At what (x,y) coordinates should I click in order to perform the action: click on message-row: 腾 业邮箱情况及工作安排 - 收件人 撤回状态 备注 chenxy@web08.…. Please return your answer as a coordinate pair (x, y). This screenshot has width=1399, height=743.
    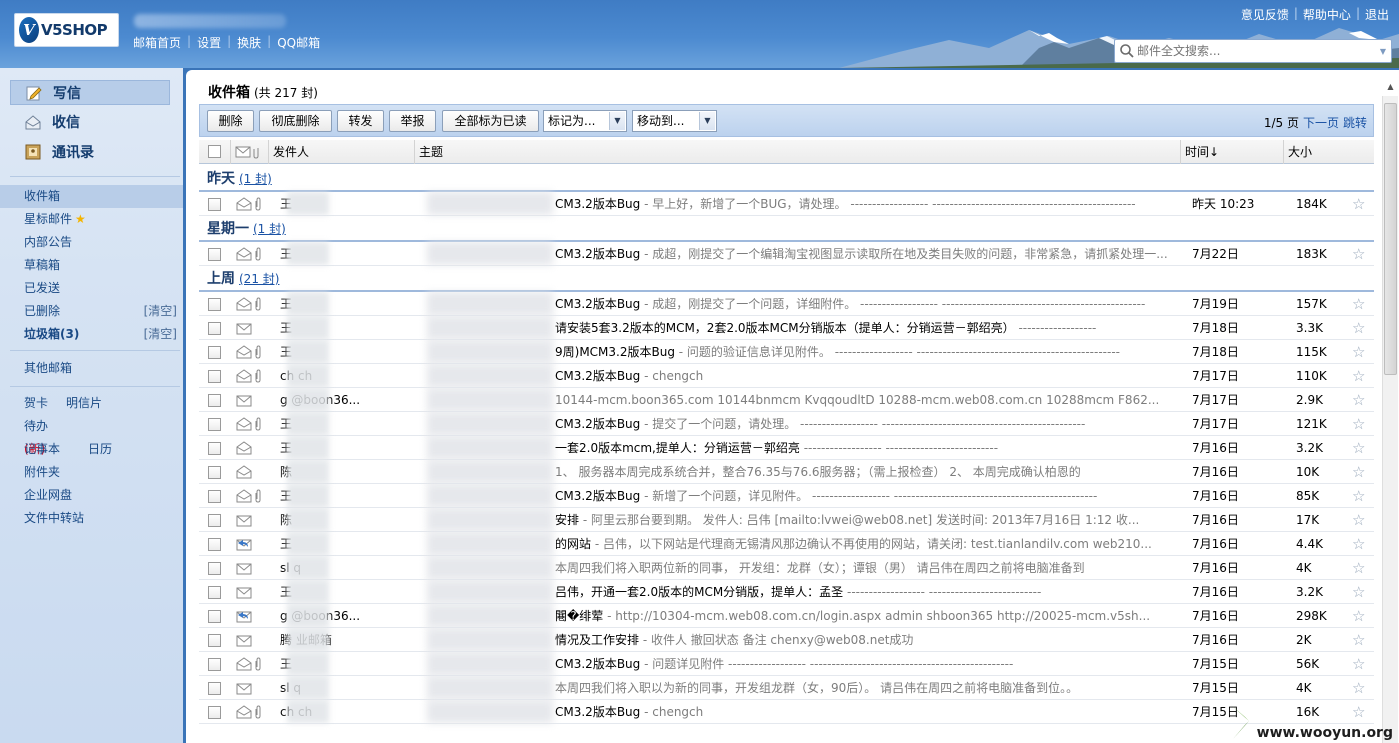
    Looking at the image, I should click on (786, 640).